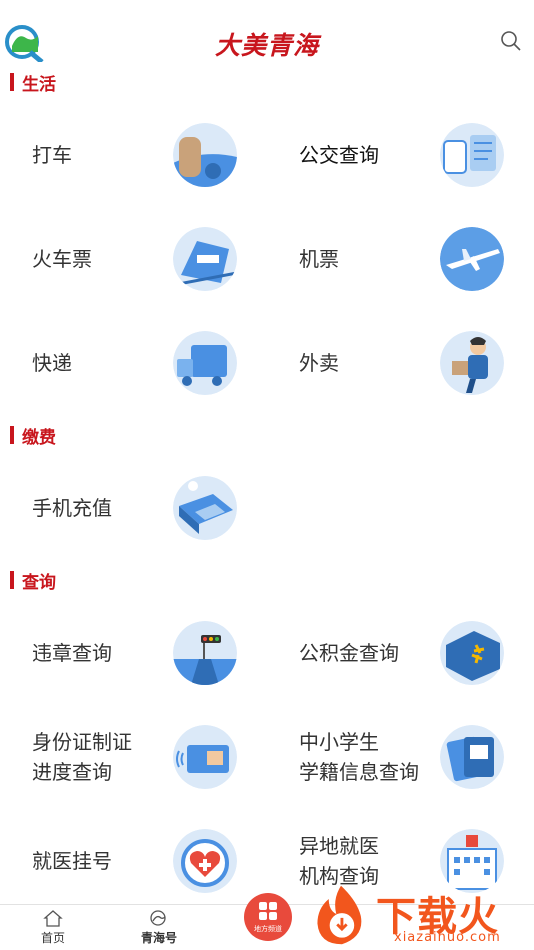  What do you see at coordinates (400, 363) in the screenshot?
I see `service-takeout: 外卖` at bounding box center [400, 363].